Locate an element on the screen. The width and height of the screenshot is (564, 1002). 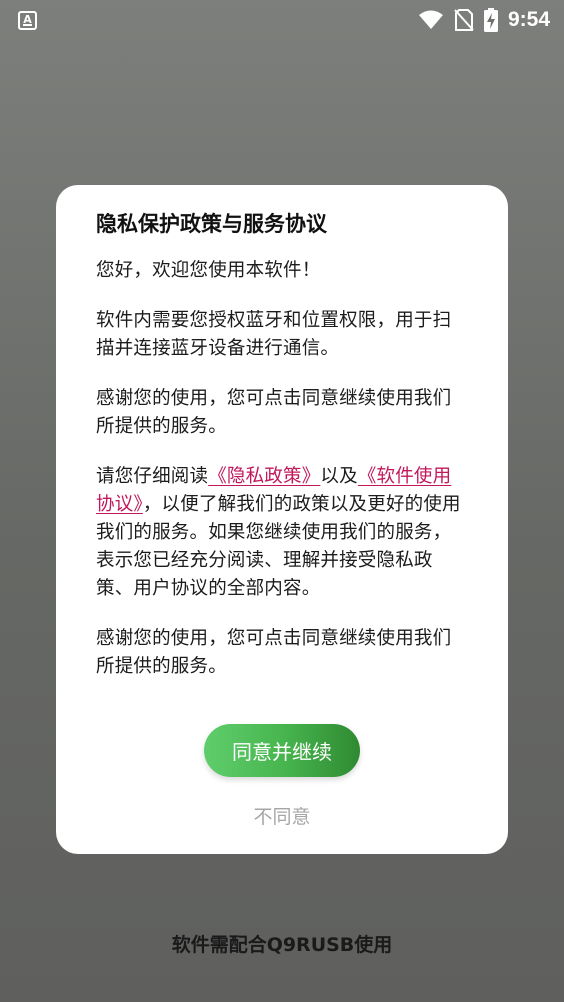
status-right: 9:54 is located at coordinates (484, 20).